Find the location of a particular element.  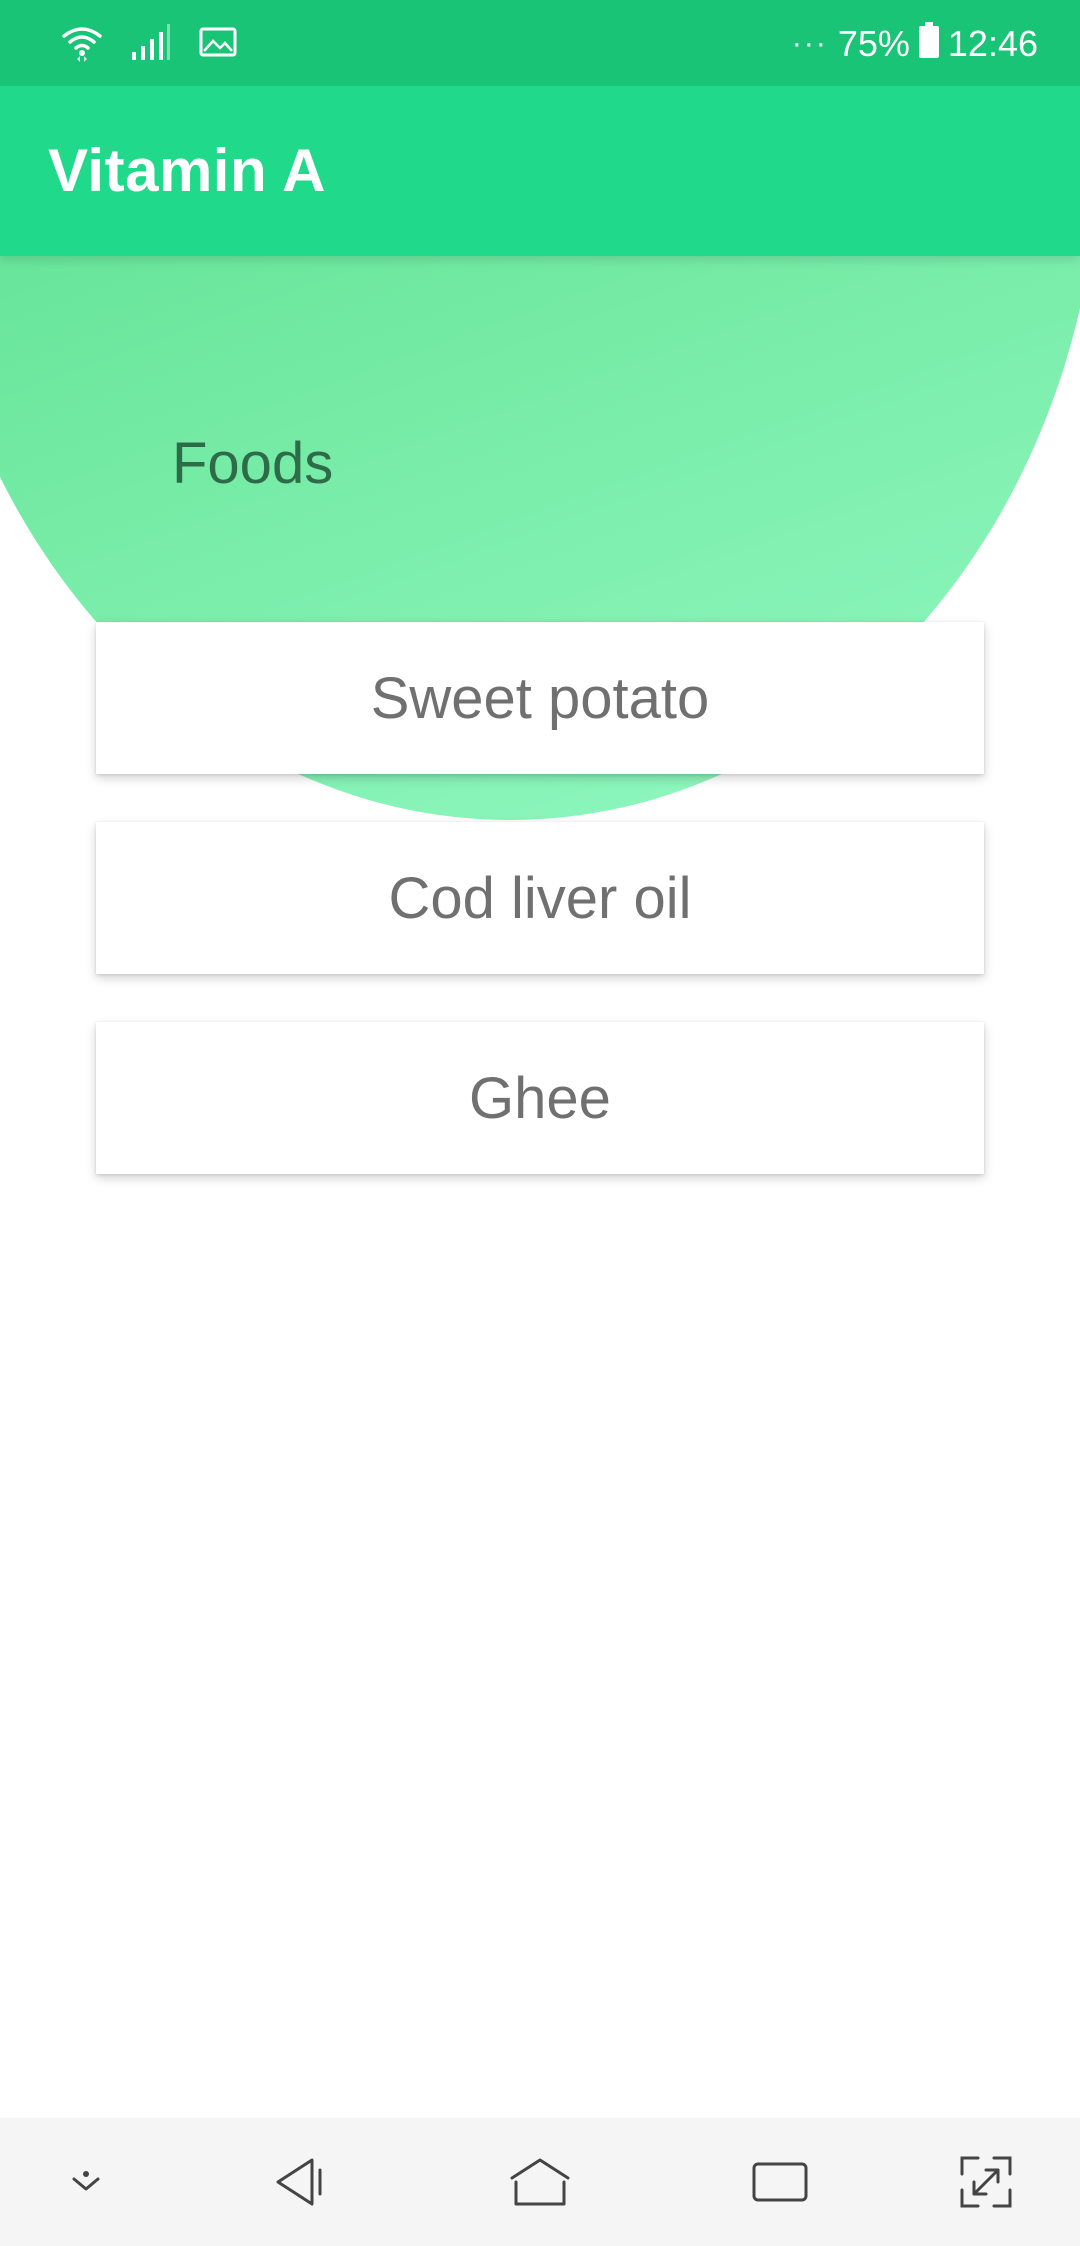

navigation-bar is located at coordinates (540, 2182).